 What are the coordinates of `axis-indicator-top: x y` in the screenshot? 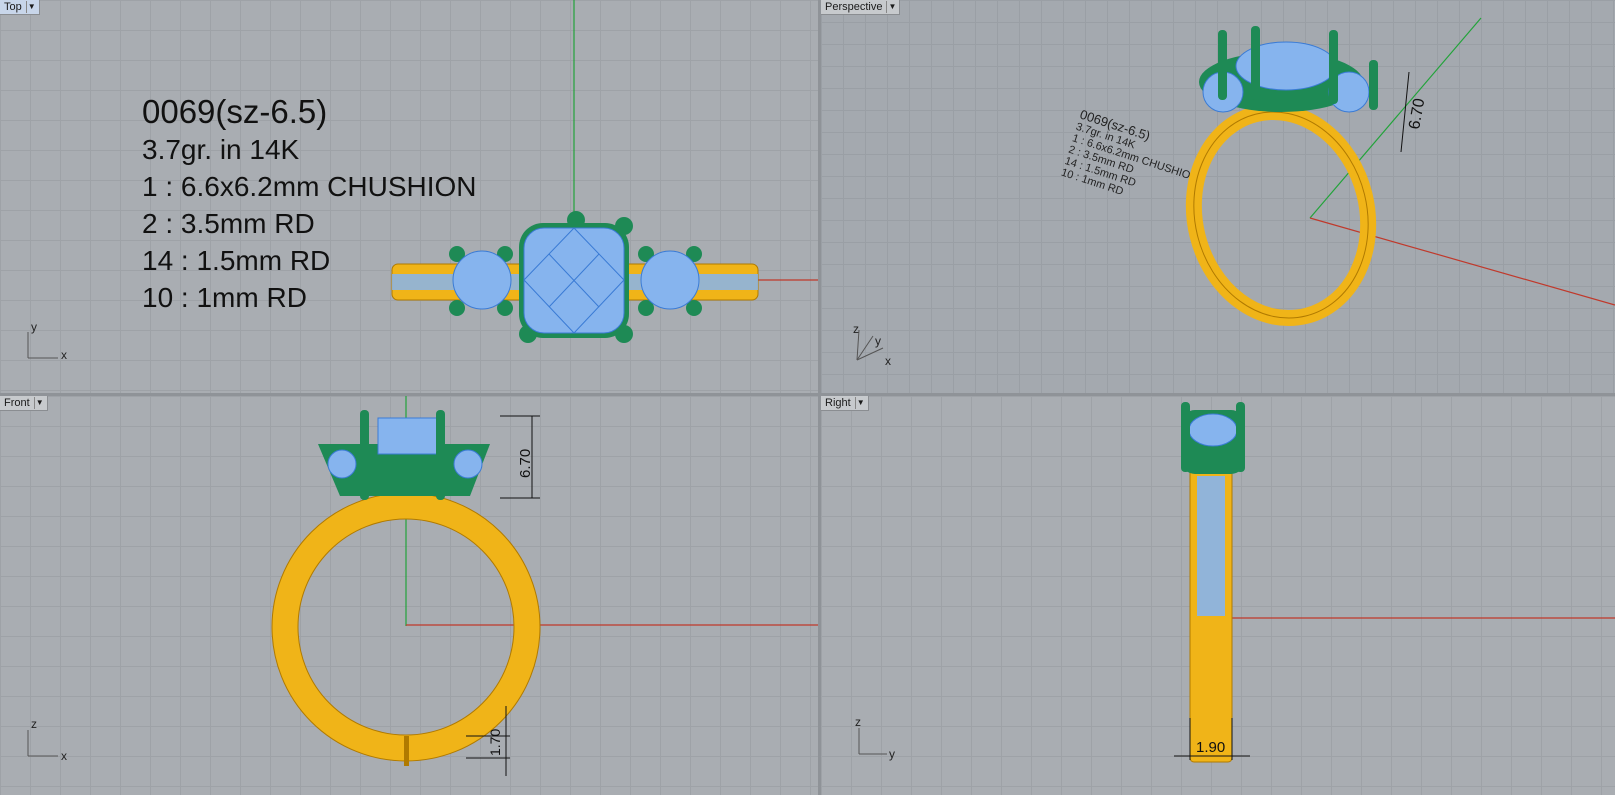 It's located at (47, 341).